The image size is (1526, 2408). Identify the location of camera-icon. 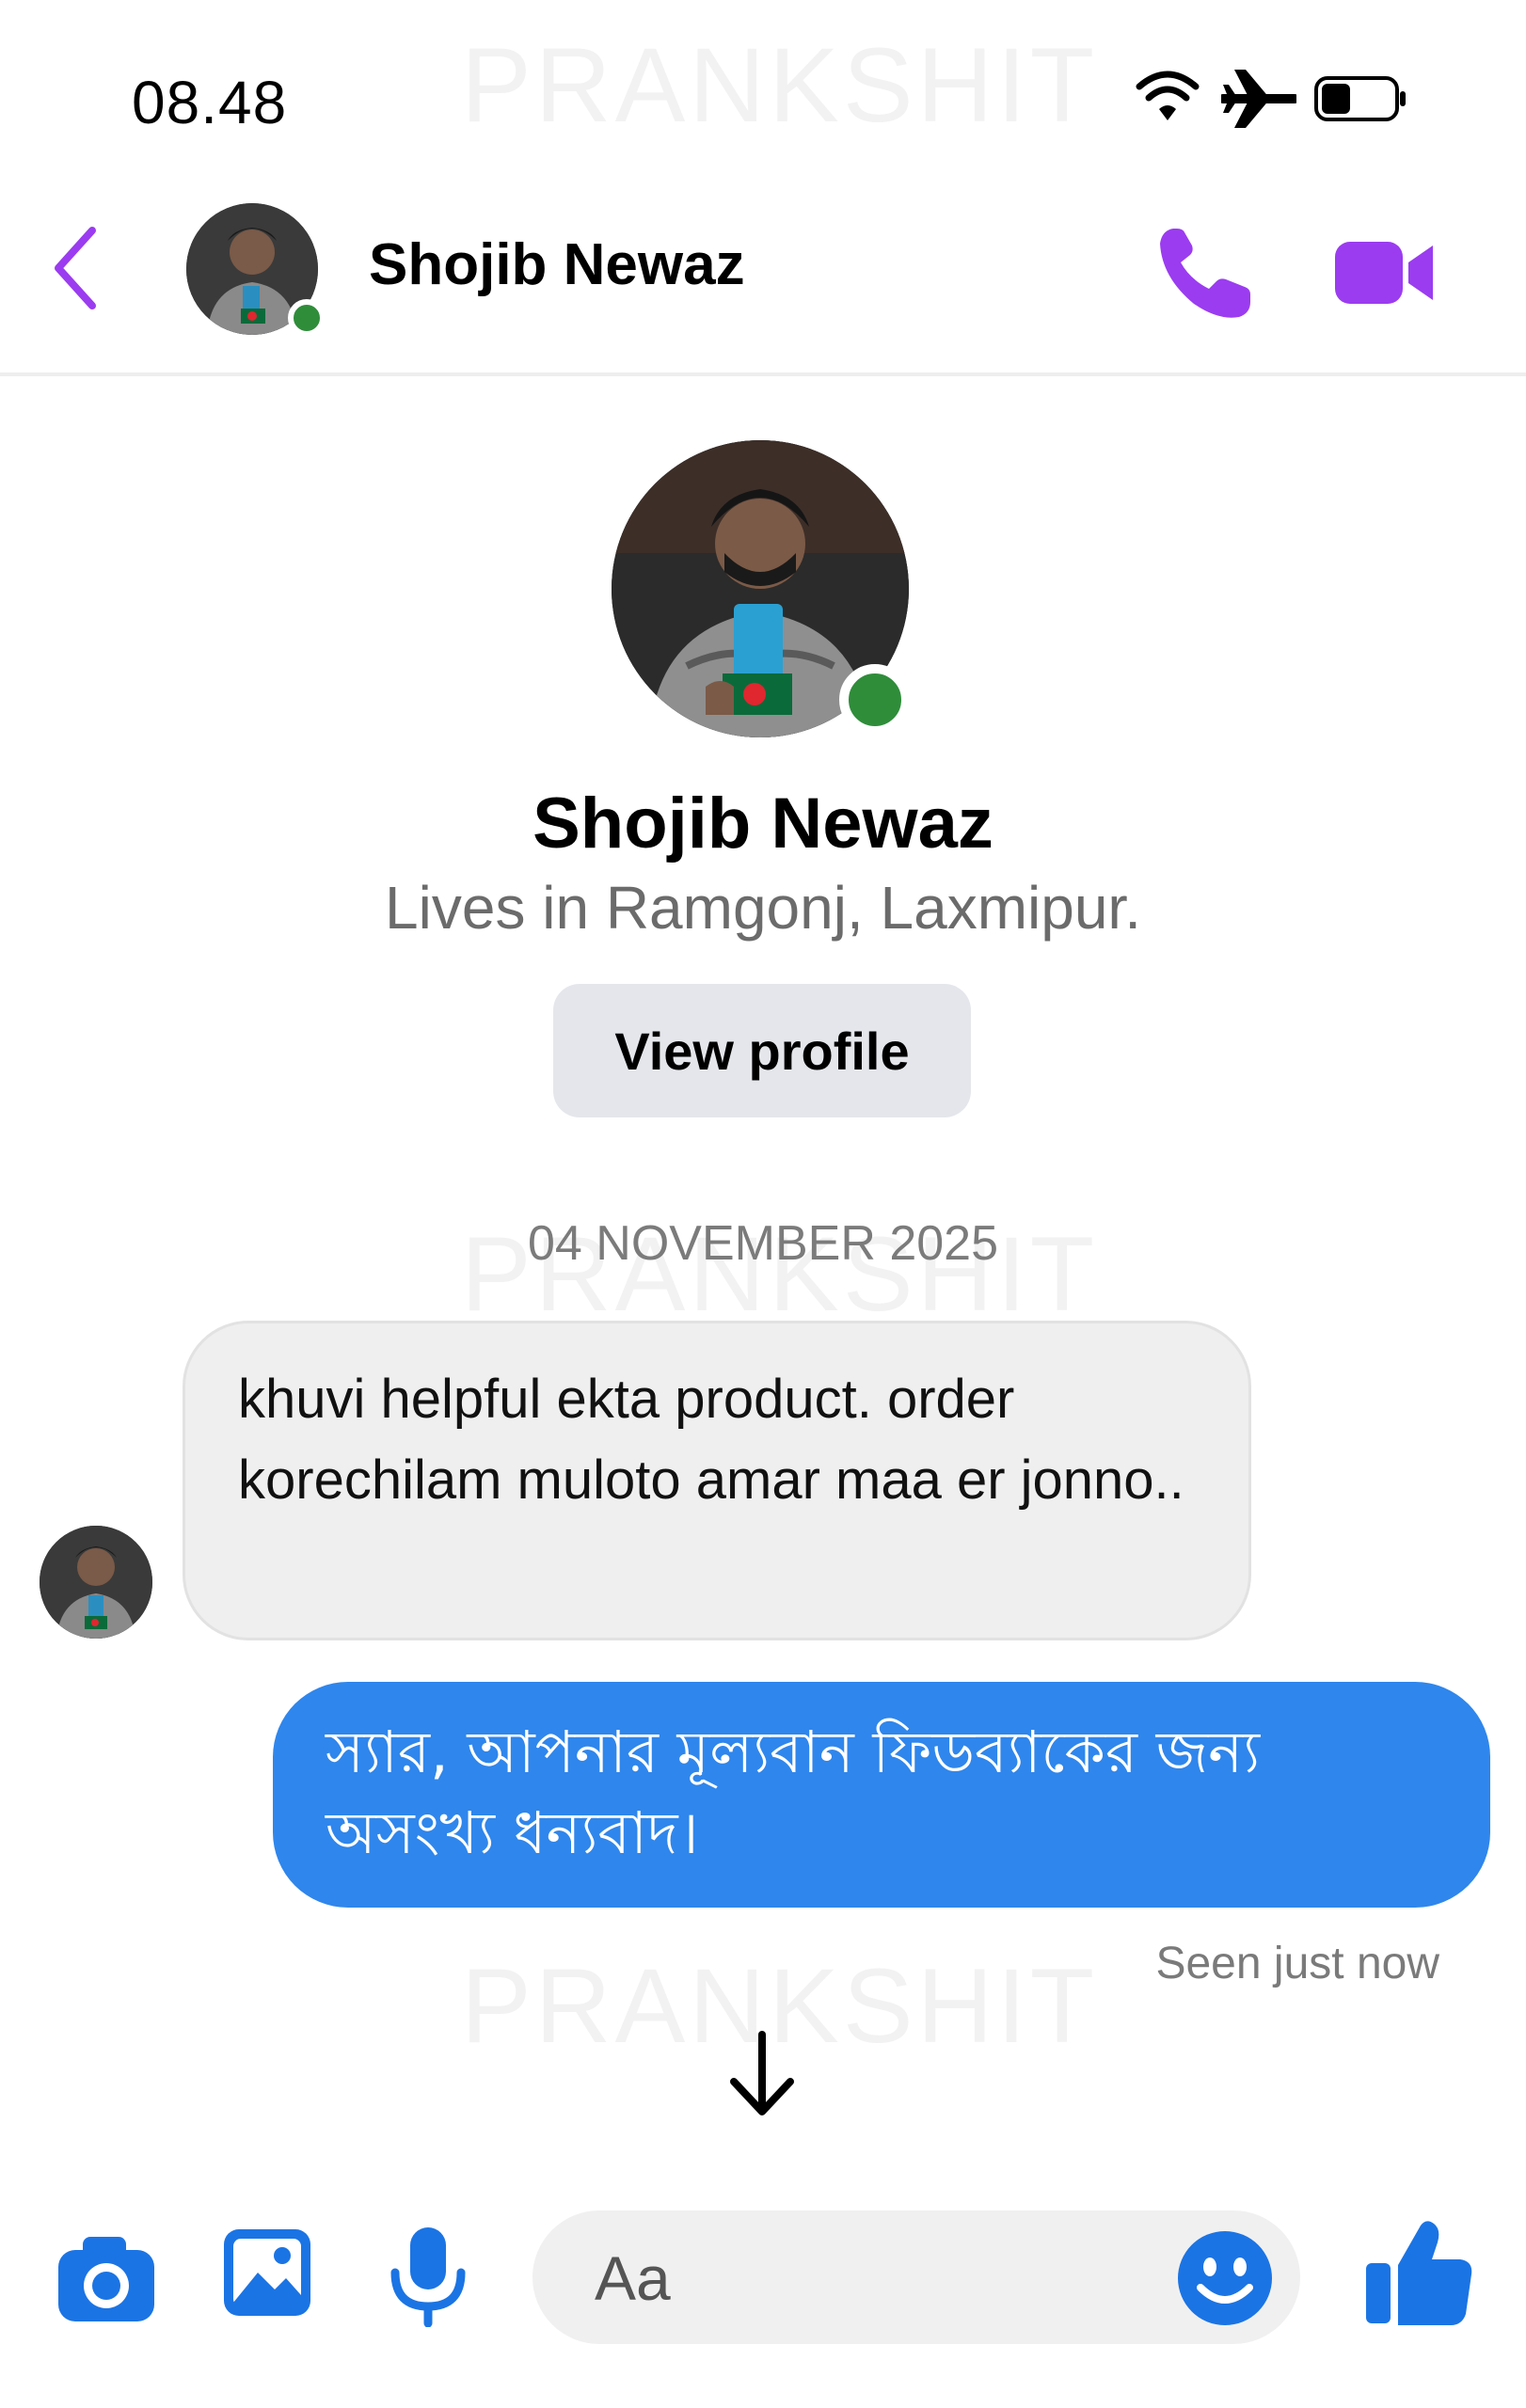
(106, 2278).